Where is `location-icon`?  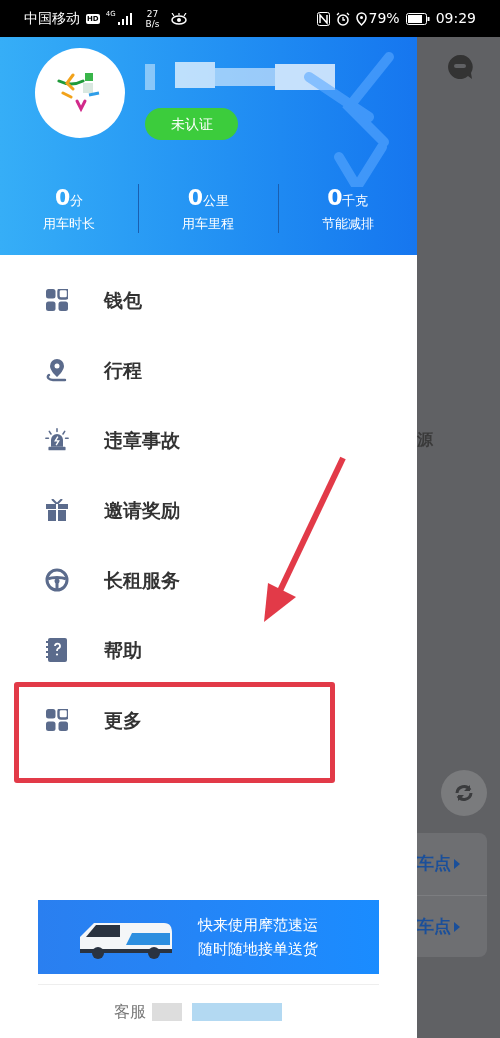
location-icon is located at coordinates (361, 18).